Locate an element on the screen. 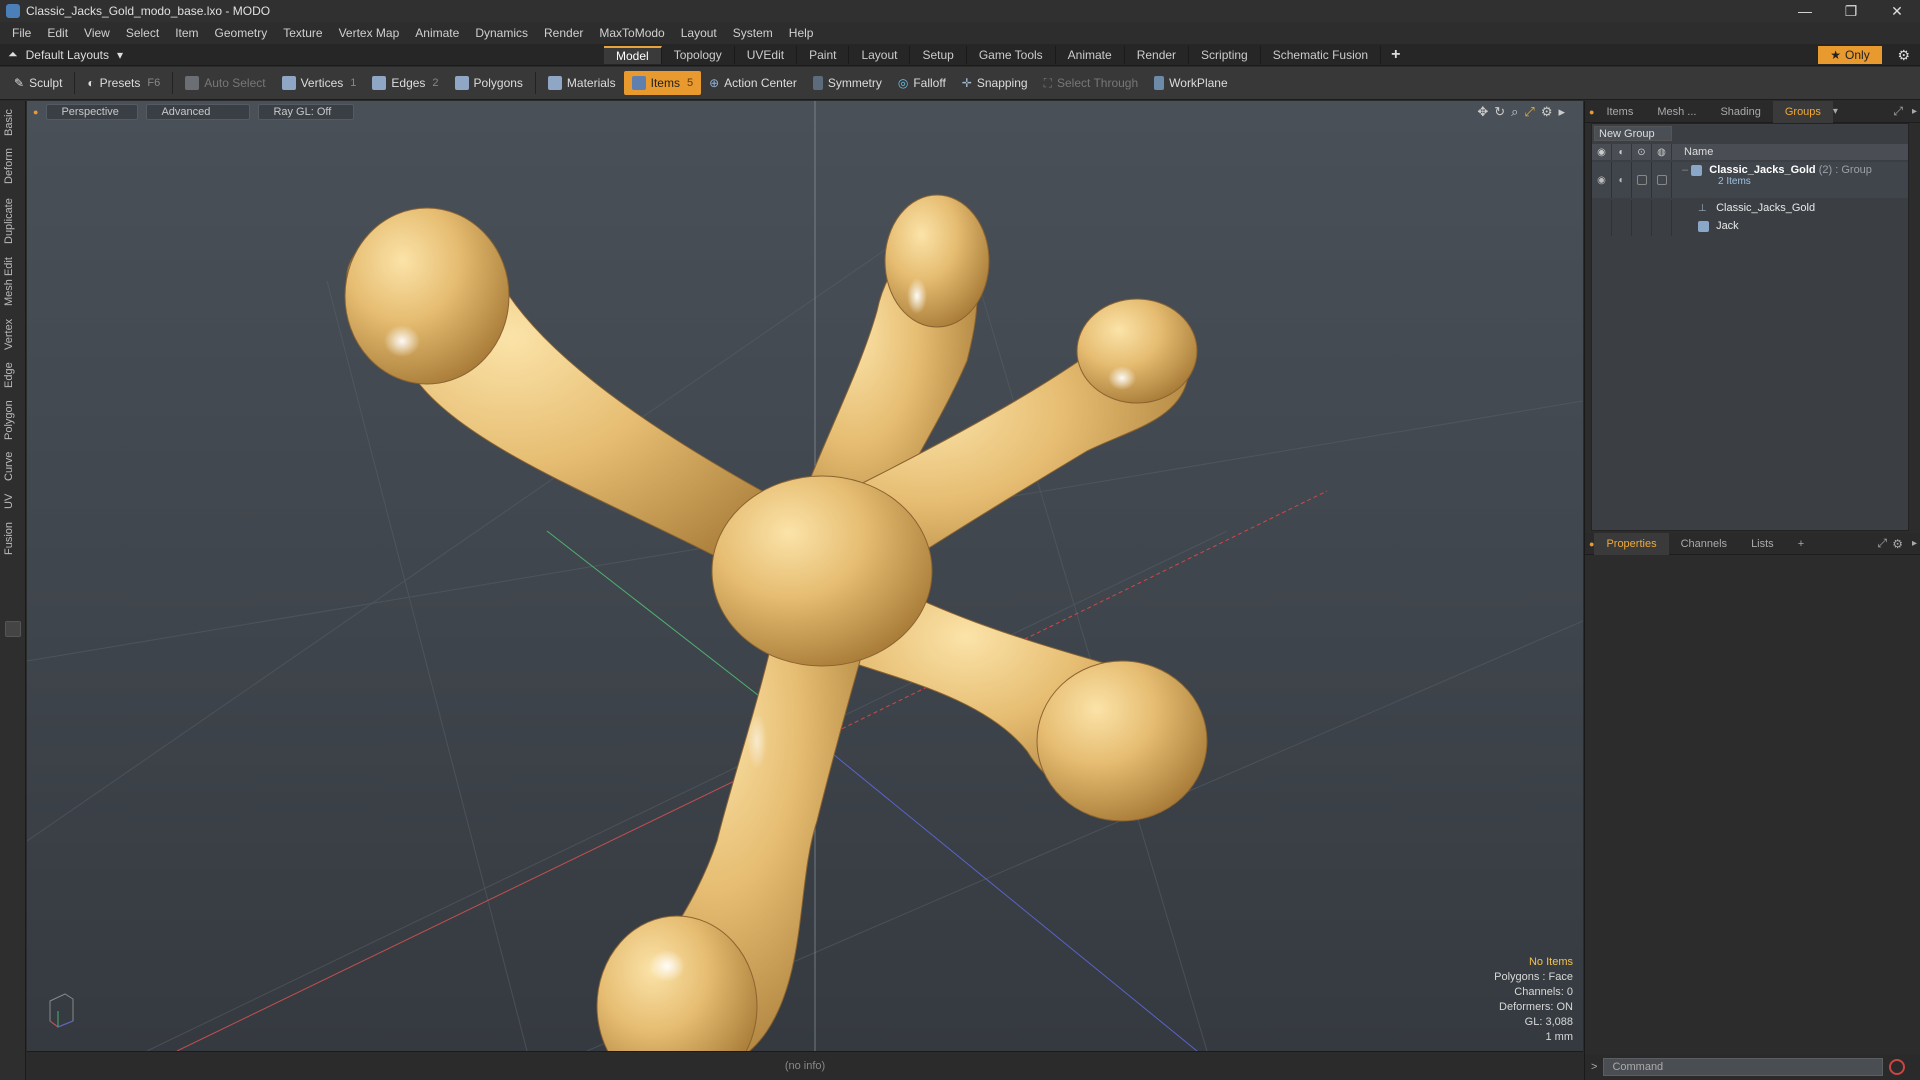  menu-animate: Animate is located at coordinates (437, 33).